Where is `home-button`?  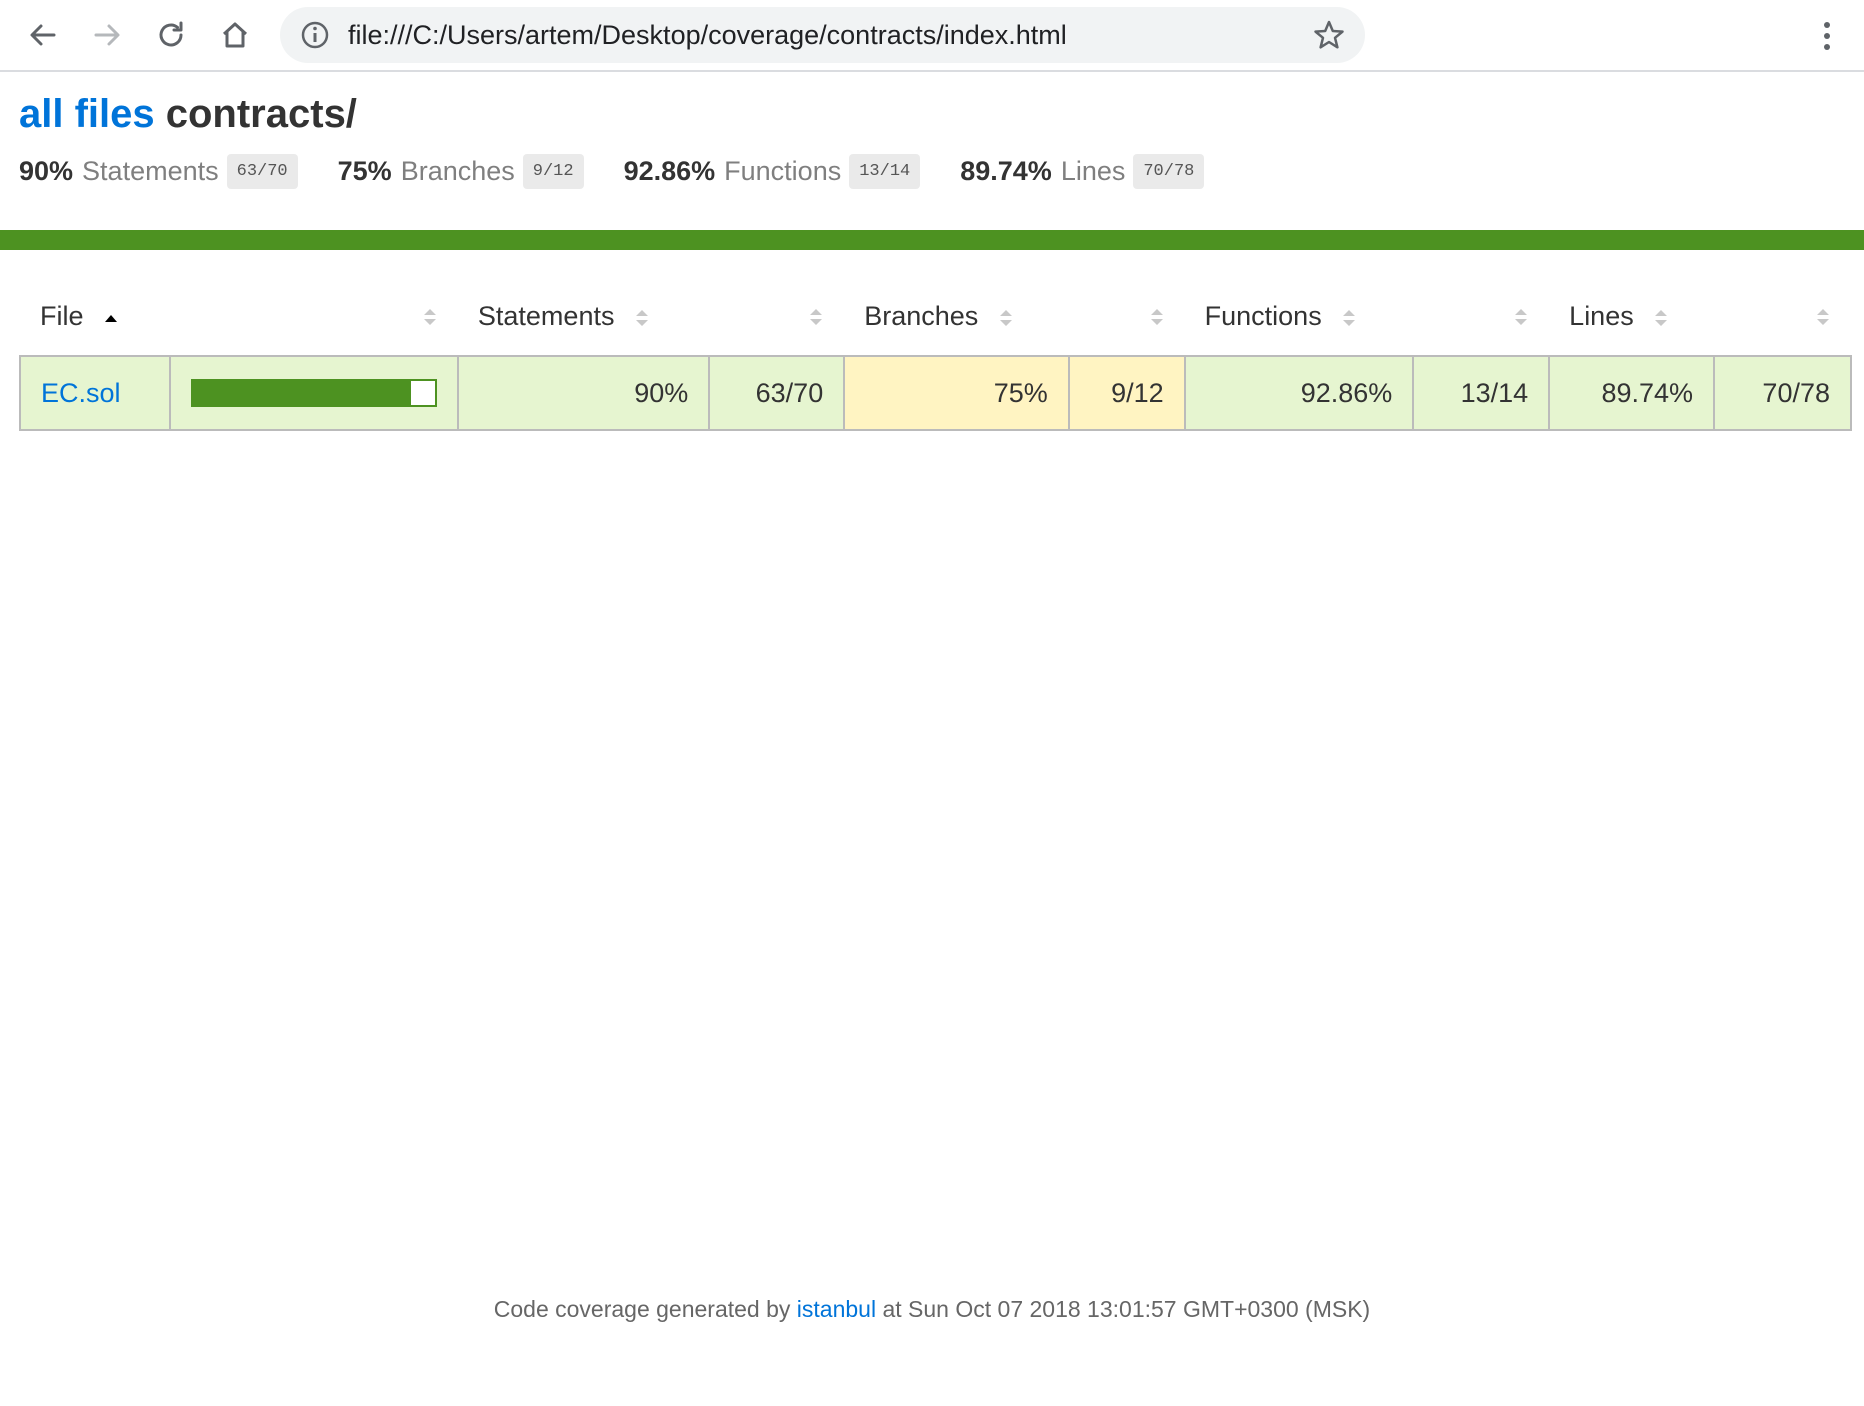
home-button is located at coordinates (235, 35).